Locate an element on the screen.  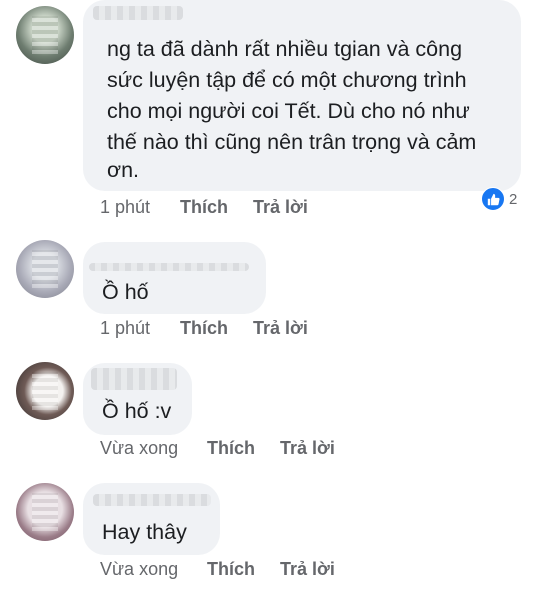
comment-text-line: sức luyện tập để có một chương trình is located at coordinates (287, 80).